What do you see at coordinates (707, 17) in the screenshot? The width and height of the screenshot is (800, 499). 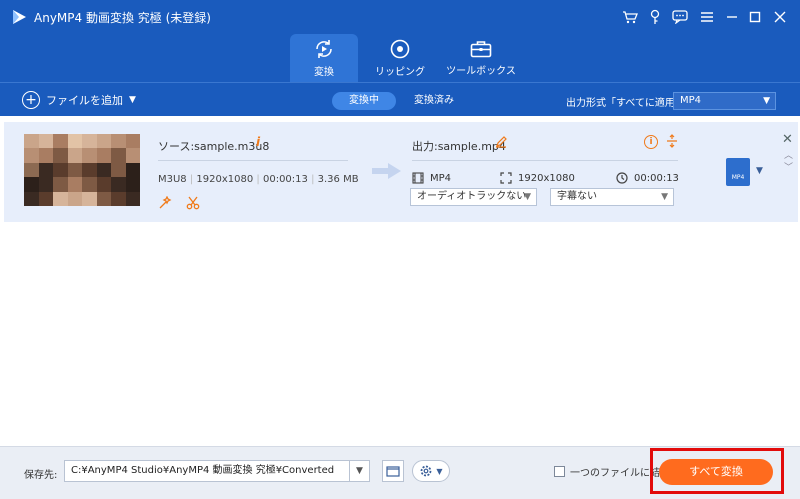 I see `menu-icon` at bounding box center [707, 17].